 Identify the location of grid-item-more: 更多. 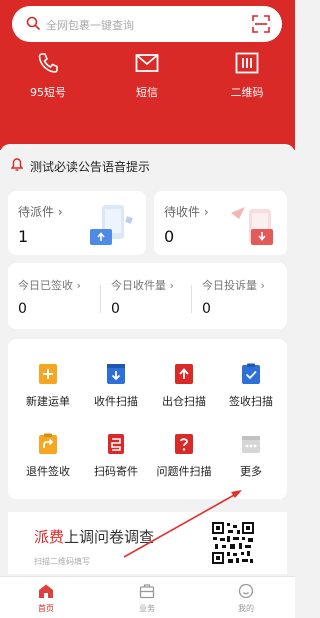
(251, 456).